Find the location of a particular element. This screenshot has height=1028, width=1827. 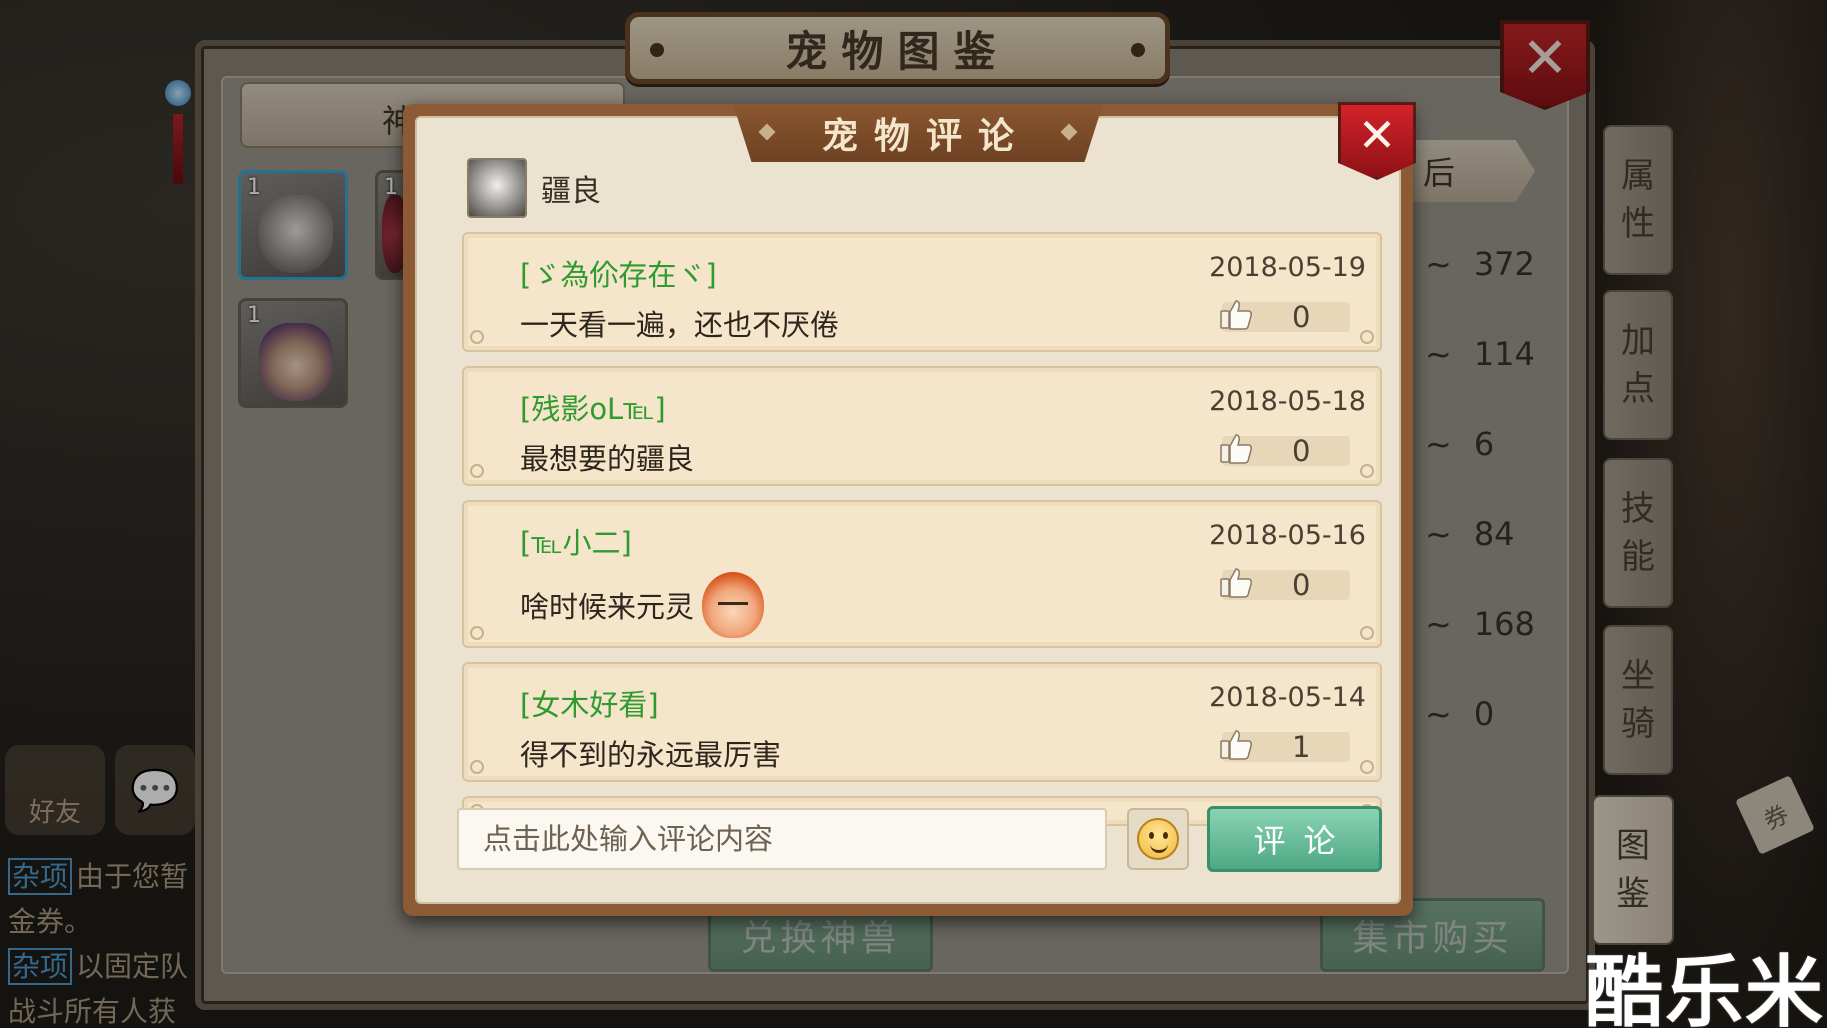

comment-username: [℡小二] is located at coordinates (576, 541).